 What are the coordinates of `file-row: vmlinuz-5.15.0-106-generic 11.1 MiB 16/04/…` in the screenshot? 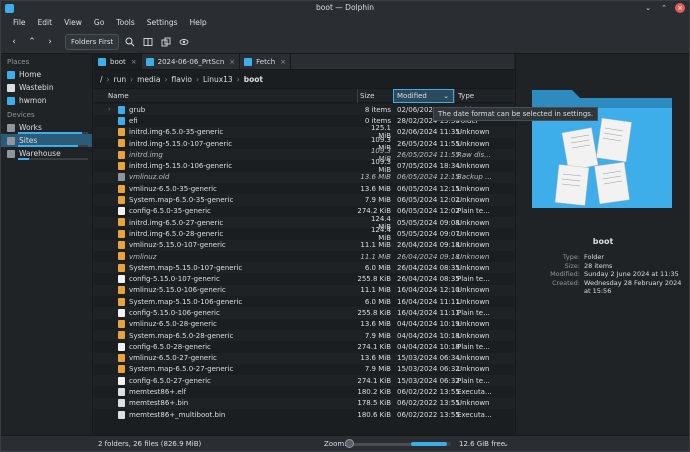 It's located at (304, 290).